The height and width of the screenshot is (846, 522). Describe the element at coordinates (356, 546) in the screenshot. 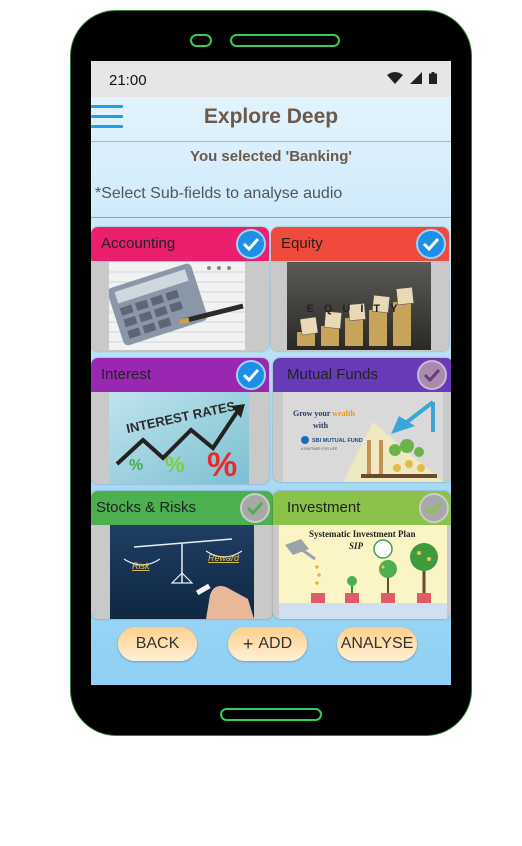

I see `sip-subtitle: SIP` at that location.